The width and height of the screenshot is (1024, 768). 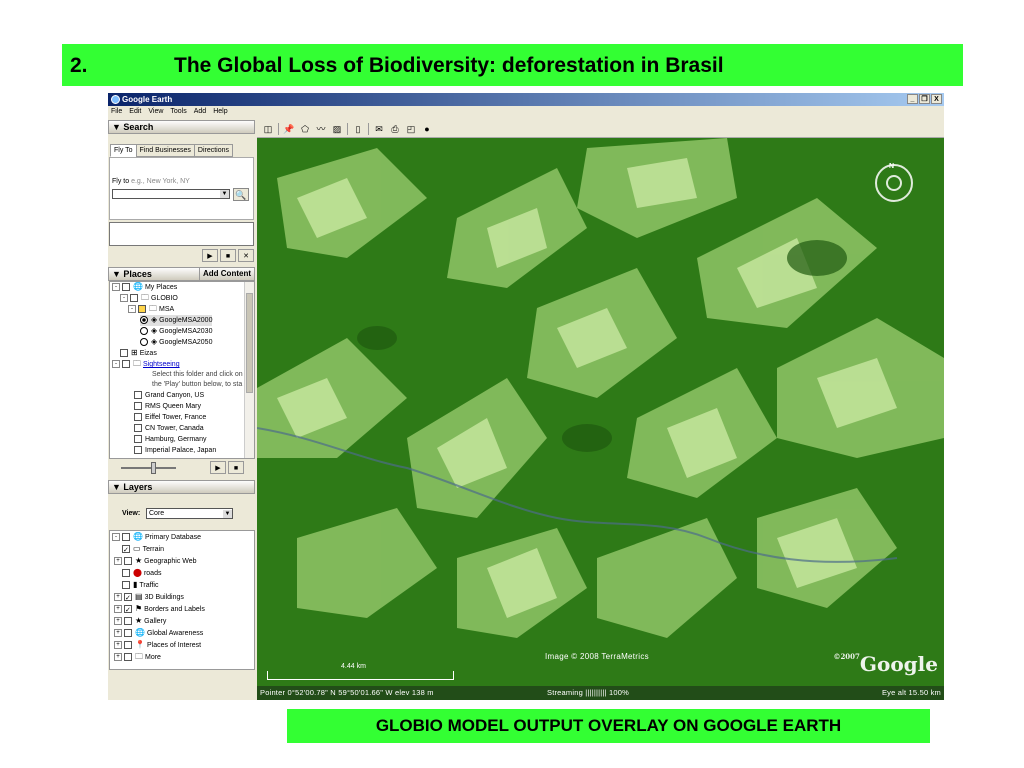 I want to click on tree-item-globio: - 🗀 GLOBIO, so click(x=149, y=298).